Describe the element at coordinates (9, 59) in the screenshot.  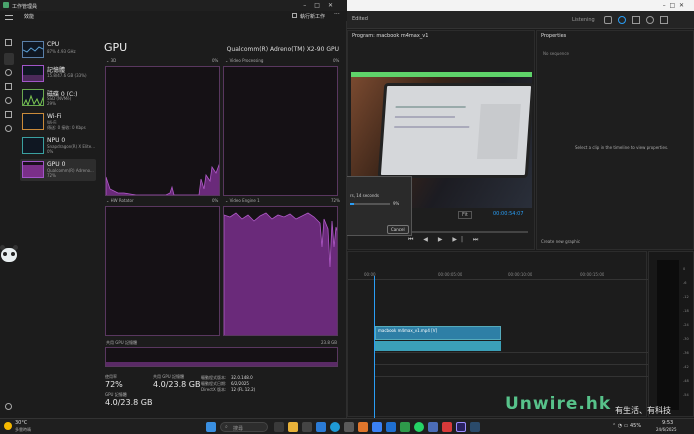
I see `performance-icon` at that location.